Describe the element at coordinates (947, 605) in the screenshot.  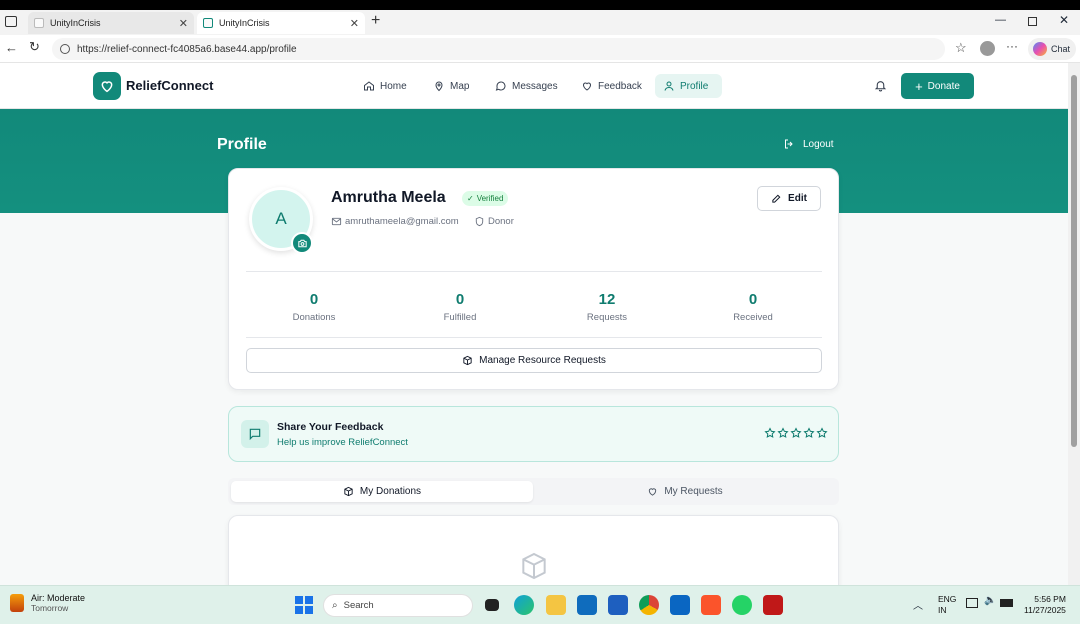
I see `language-indicator: ENG IN` at that location.